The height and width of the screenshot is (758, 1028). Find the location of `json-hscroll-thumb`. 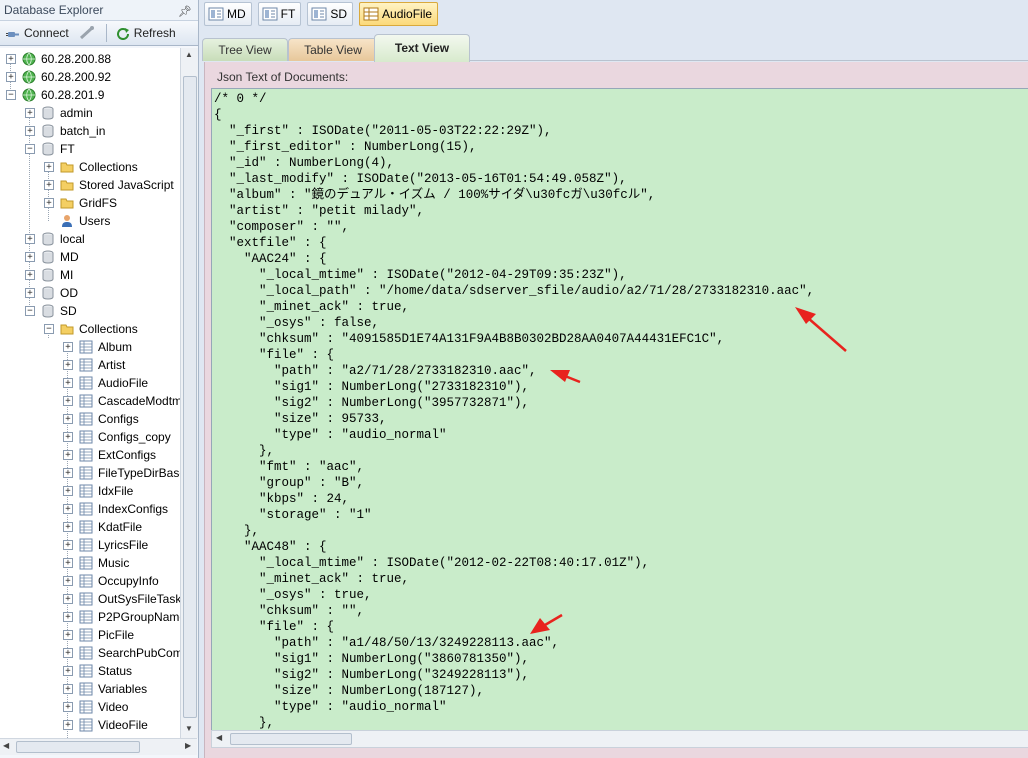

json-hscroll-thumb is located at coordinates (291, 739).